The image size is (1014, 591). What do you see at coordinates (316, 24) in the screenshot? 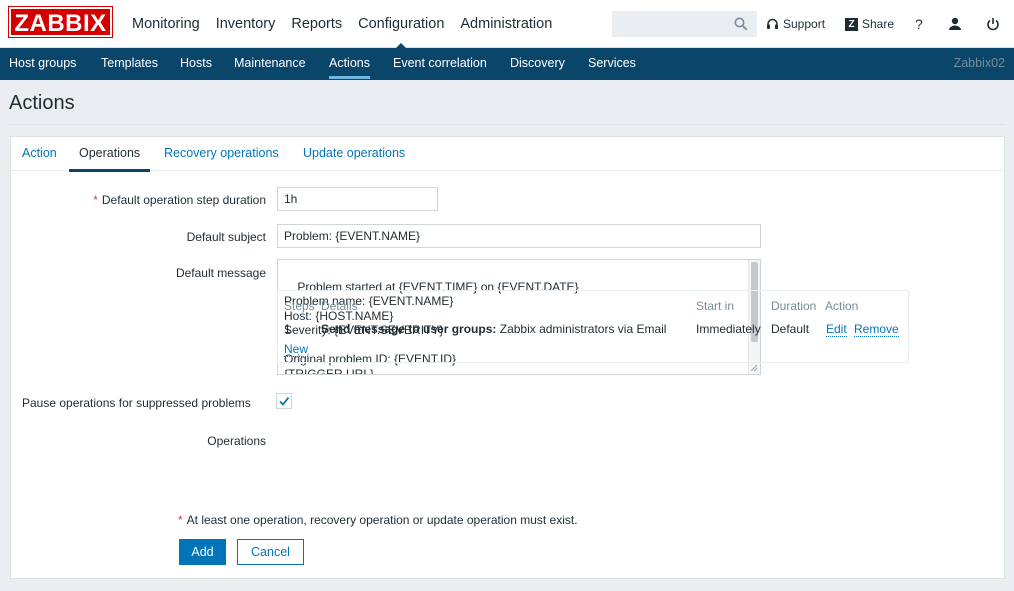
I see `nav-reports: Reports` at bounding box center [316, 24].